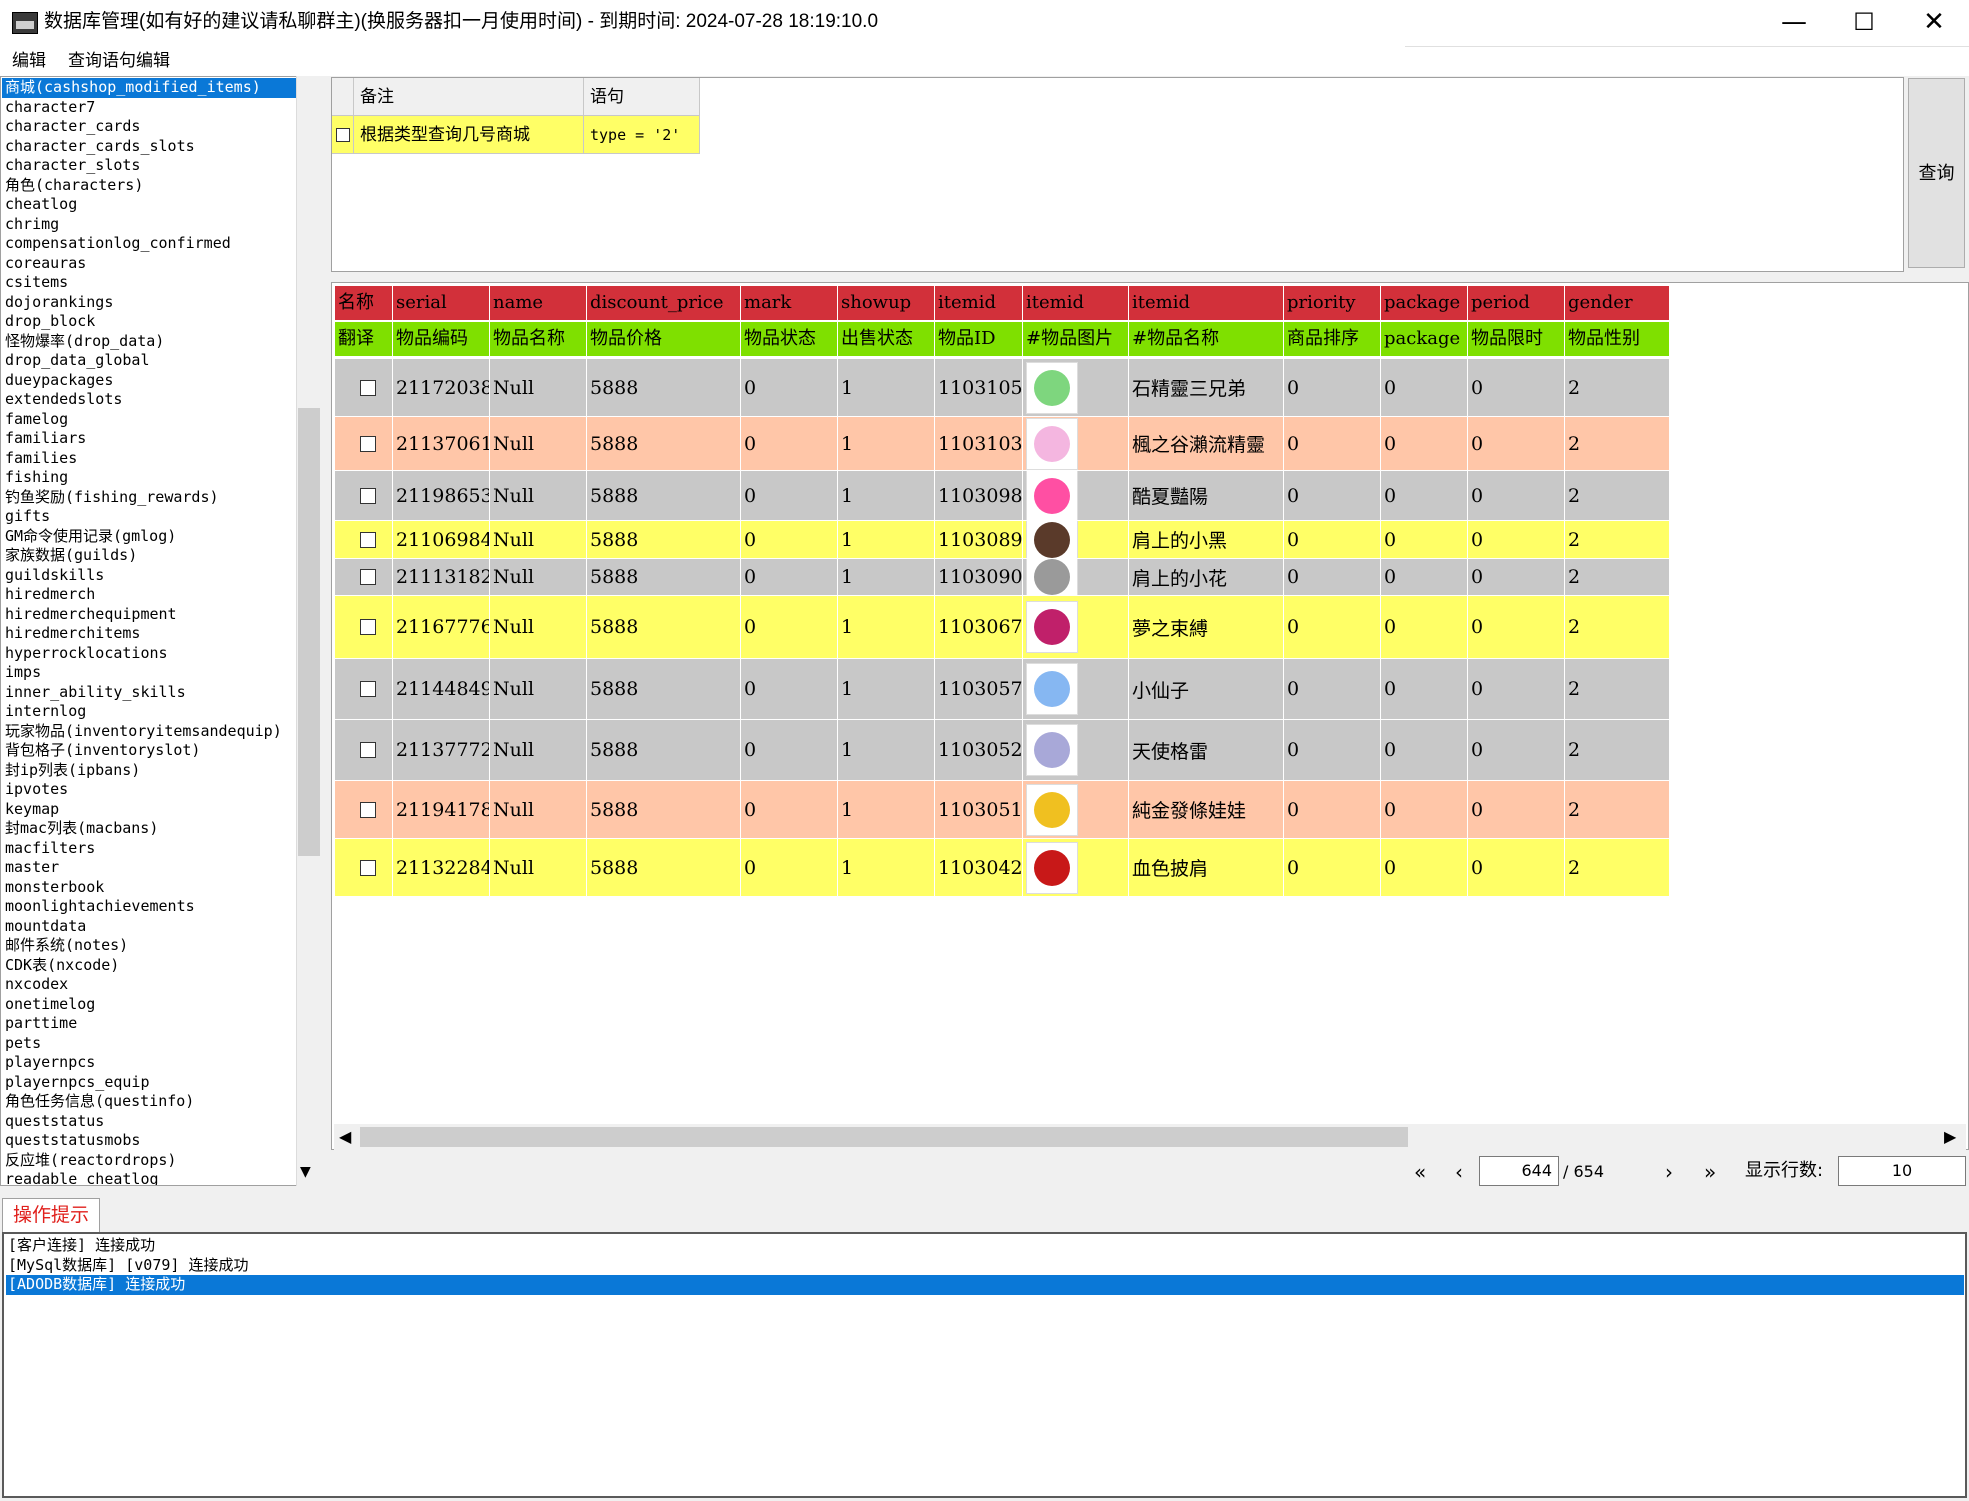 The image size is (1969, 1501). Describe the element at coordinates (1151, 577) in the screenshot. I see `table-row: 21113182 Null 5888 0 1 1103090 肩上的小花 0 0 0 2` at that location.